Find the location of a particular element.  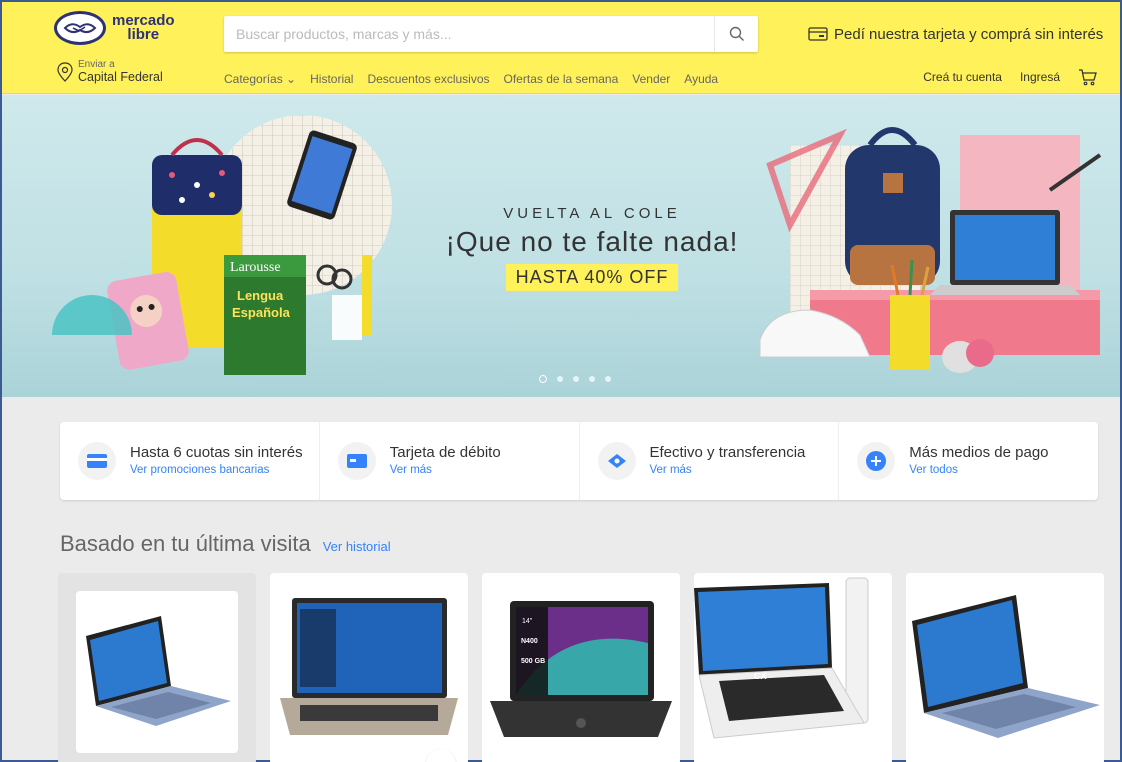

brand-text: CX is located at coordinates (760, 676).